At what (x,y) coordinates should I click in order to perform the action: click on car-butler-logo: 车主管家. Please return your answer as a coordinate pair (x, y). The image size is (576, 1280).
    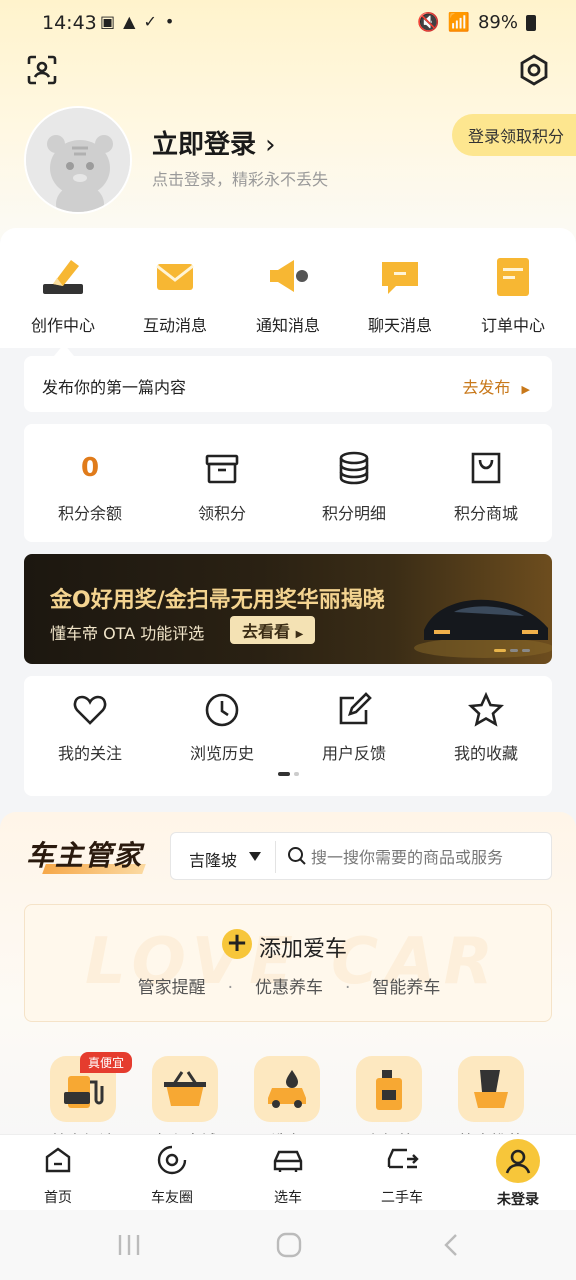
    Looking at the image, I should click on (84, 855).